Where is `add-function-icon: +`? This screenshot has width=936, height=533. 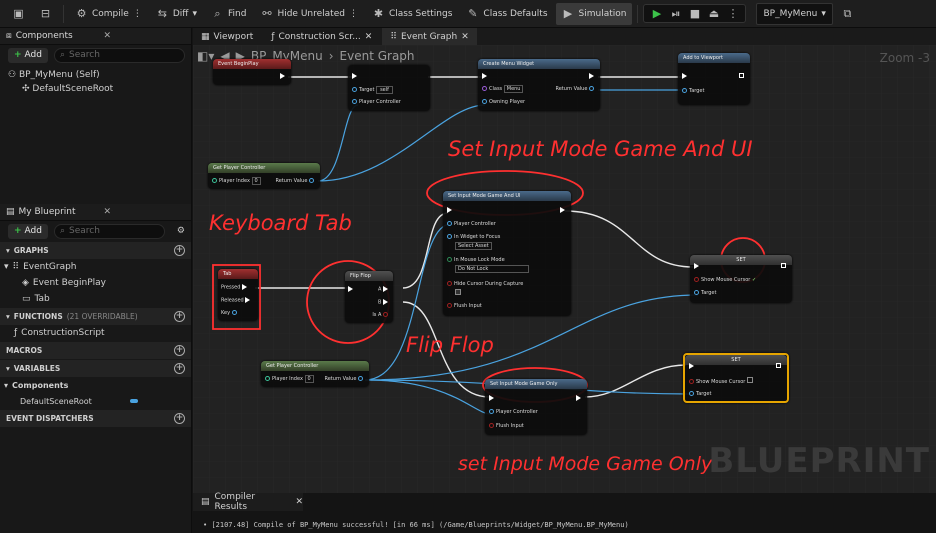 add-function-icon: + is located at coordinates (179, 316).